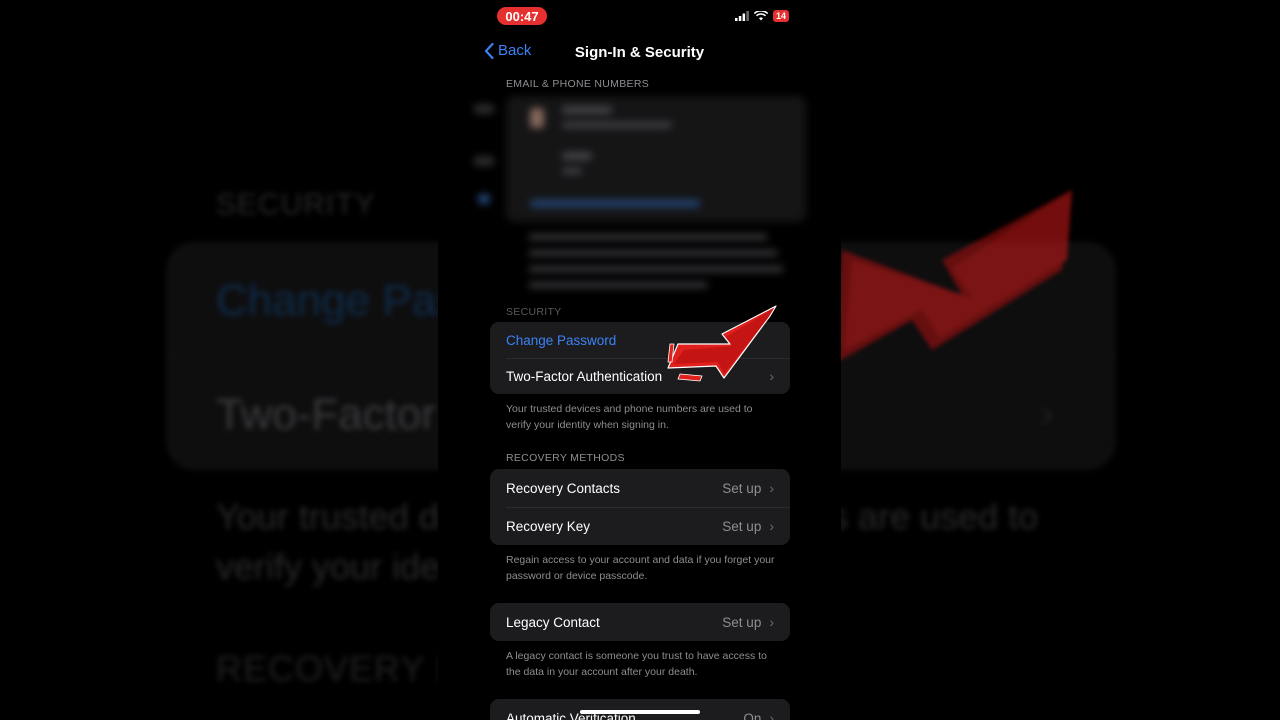 This screenshot has width=1280, height=720. Describe the element at coordinates (742, 526) in the screenshot. I see `recovery-key-value: Set up` at that location.